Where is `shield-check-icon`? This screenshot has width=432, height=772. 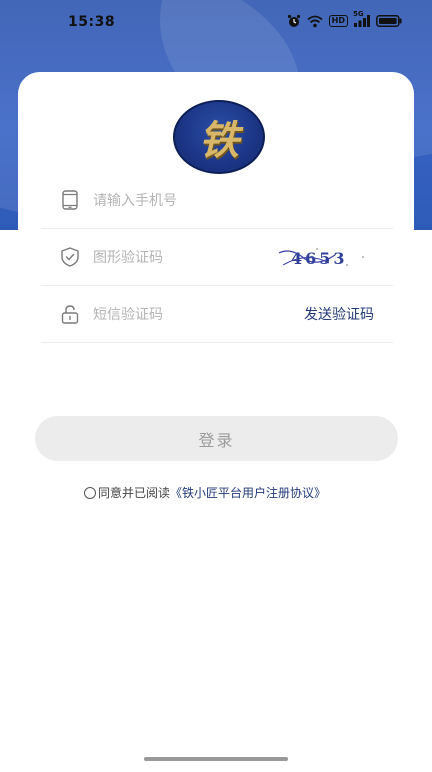
shield-check-icon is located at coordinates (70, 257).